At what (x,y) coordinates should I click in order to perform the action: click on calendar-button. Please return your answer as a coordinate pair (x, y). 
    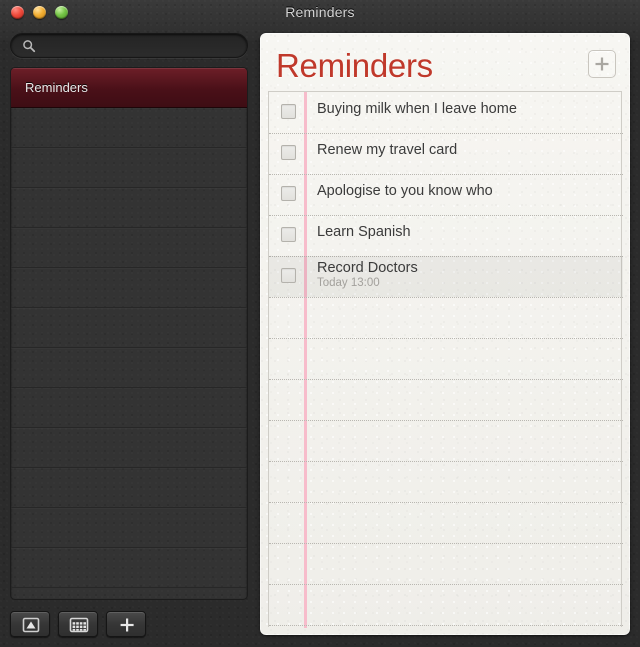
    Looking at the image, I should click on (78, 624).